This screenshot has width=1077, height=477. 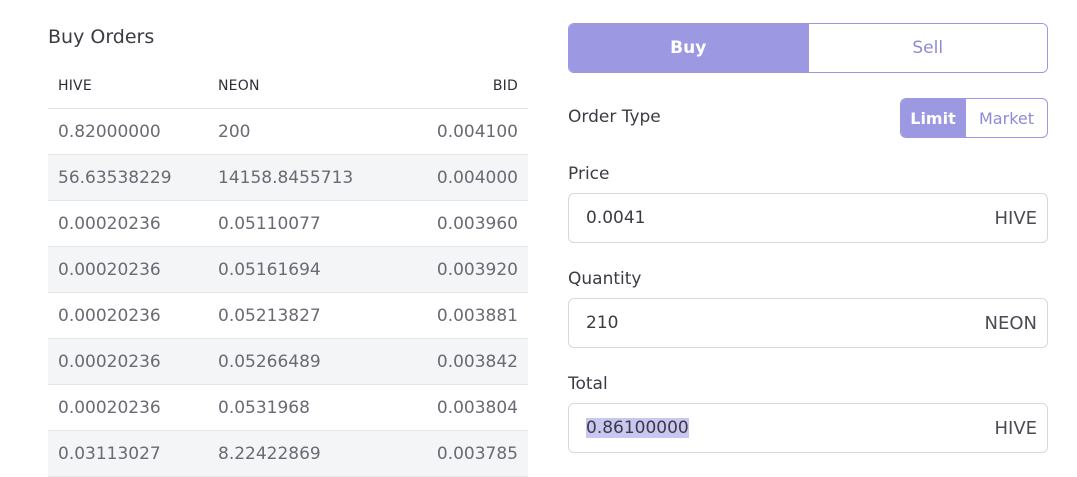 I want to click on order-type-label: Order Type, so click(x=614, y=117).